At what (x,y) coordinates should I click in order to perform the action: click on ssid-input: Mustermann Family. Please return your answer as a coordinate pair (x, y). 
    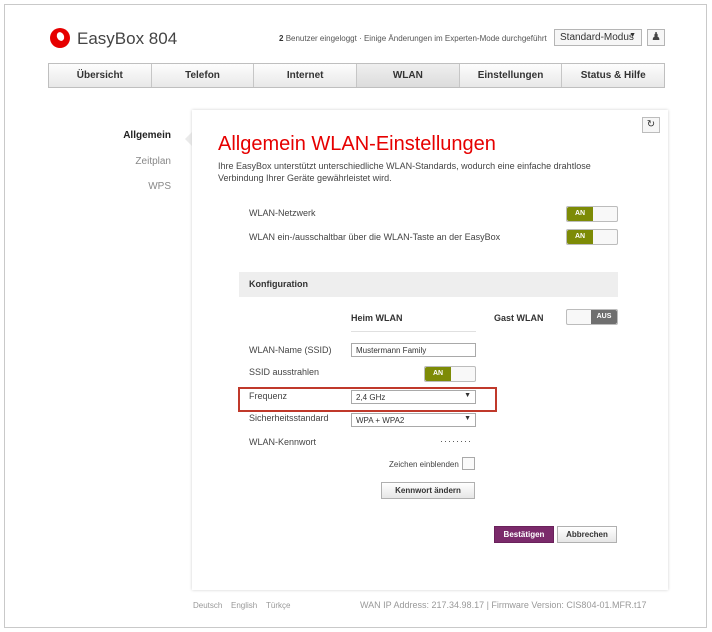
    Looking at the image, I should click on (413, 350).